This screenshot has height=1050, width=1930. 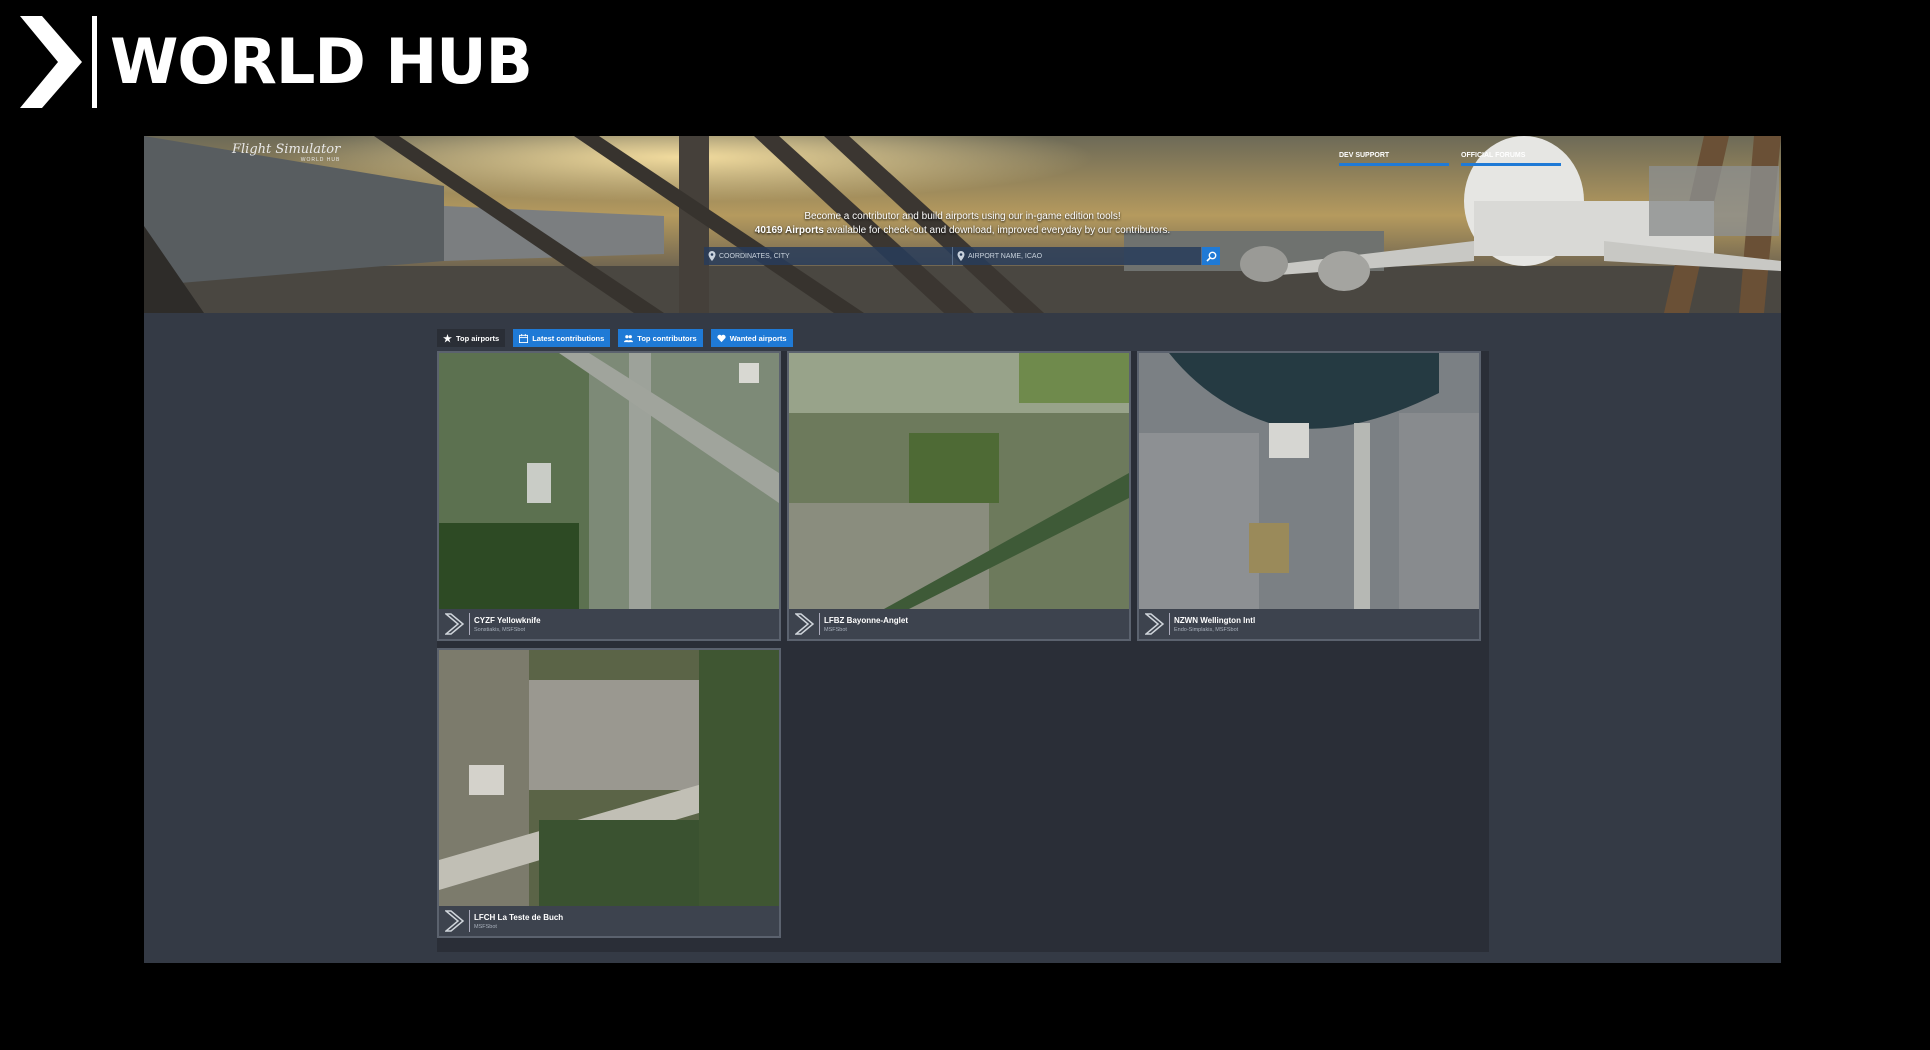 I want to click on star-icon, so click(x=447, y=338).